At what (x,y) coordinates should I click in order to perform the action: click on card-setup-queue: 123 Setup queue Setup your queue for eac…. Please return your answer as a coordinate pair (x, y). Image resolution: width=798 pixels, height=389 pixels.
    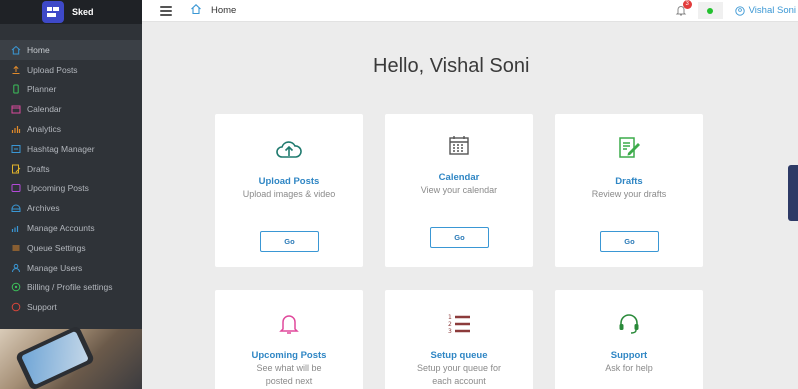
    Looking at the image, I should click on (459, 339).